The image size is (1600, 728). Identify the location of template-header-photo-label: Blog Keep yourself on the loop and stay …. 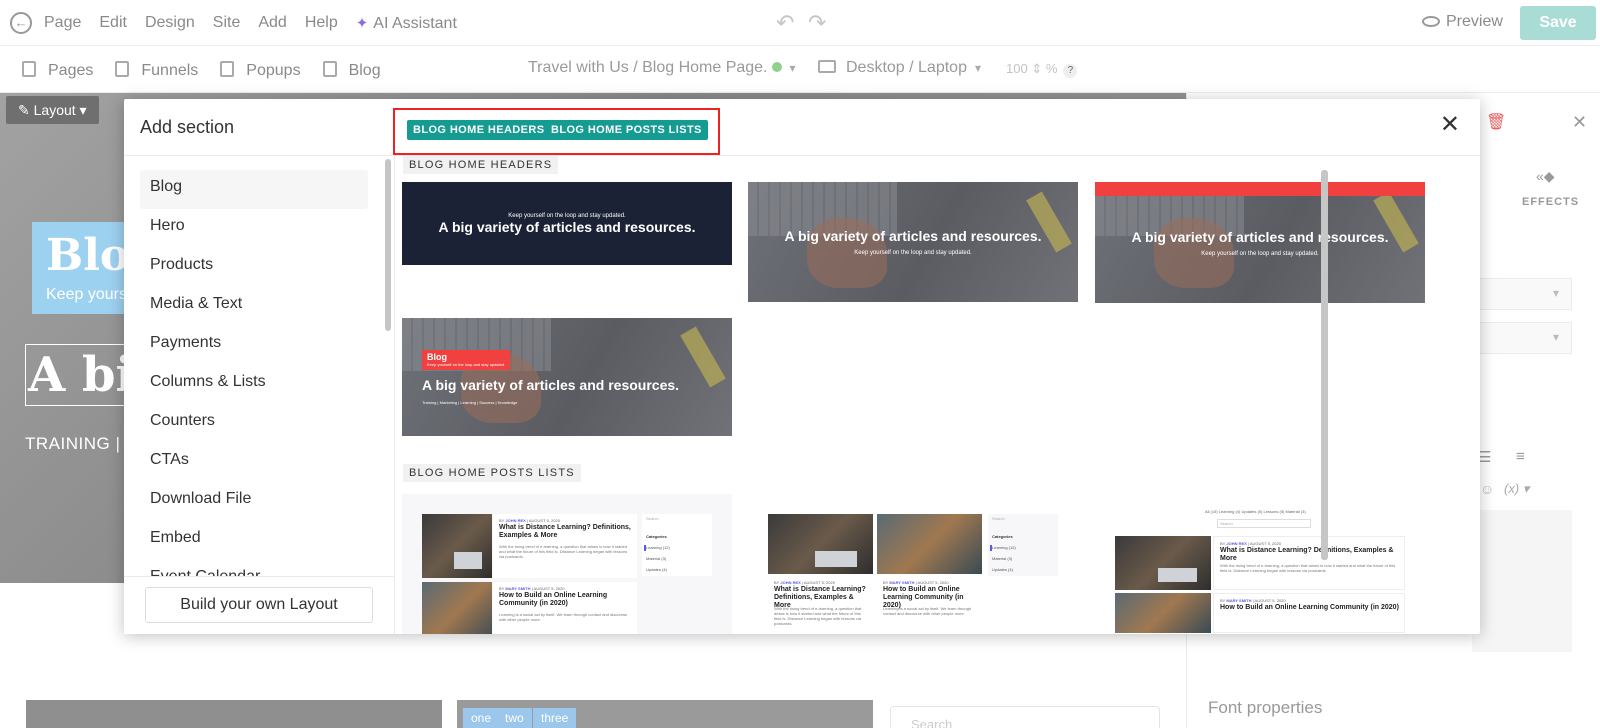
(567, 377).